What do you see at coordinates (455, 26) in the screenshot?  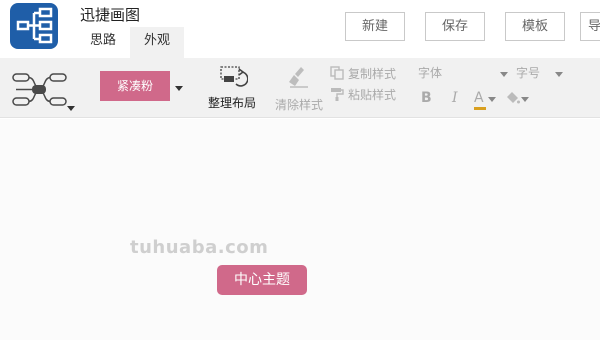 I see `save-button: 保存` at bounding box center [455, 26].